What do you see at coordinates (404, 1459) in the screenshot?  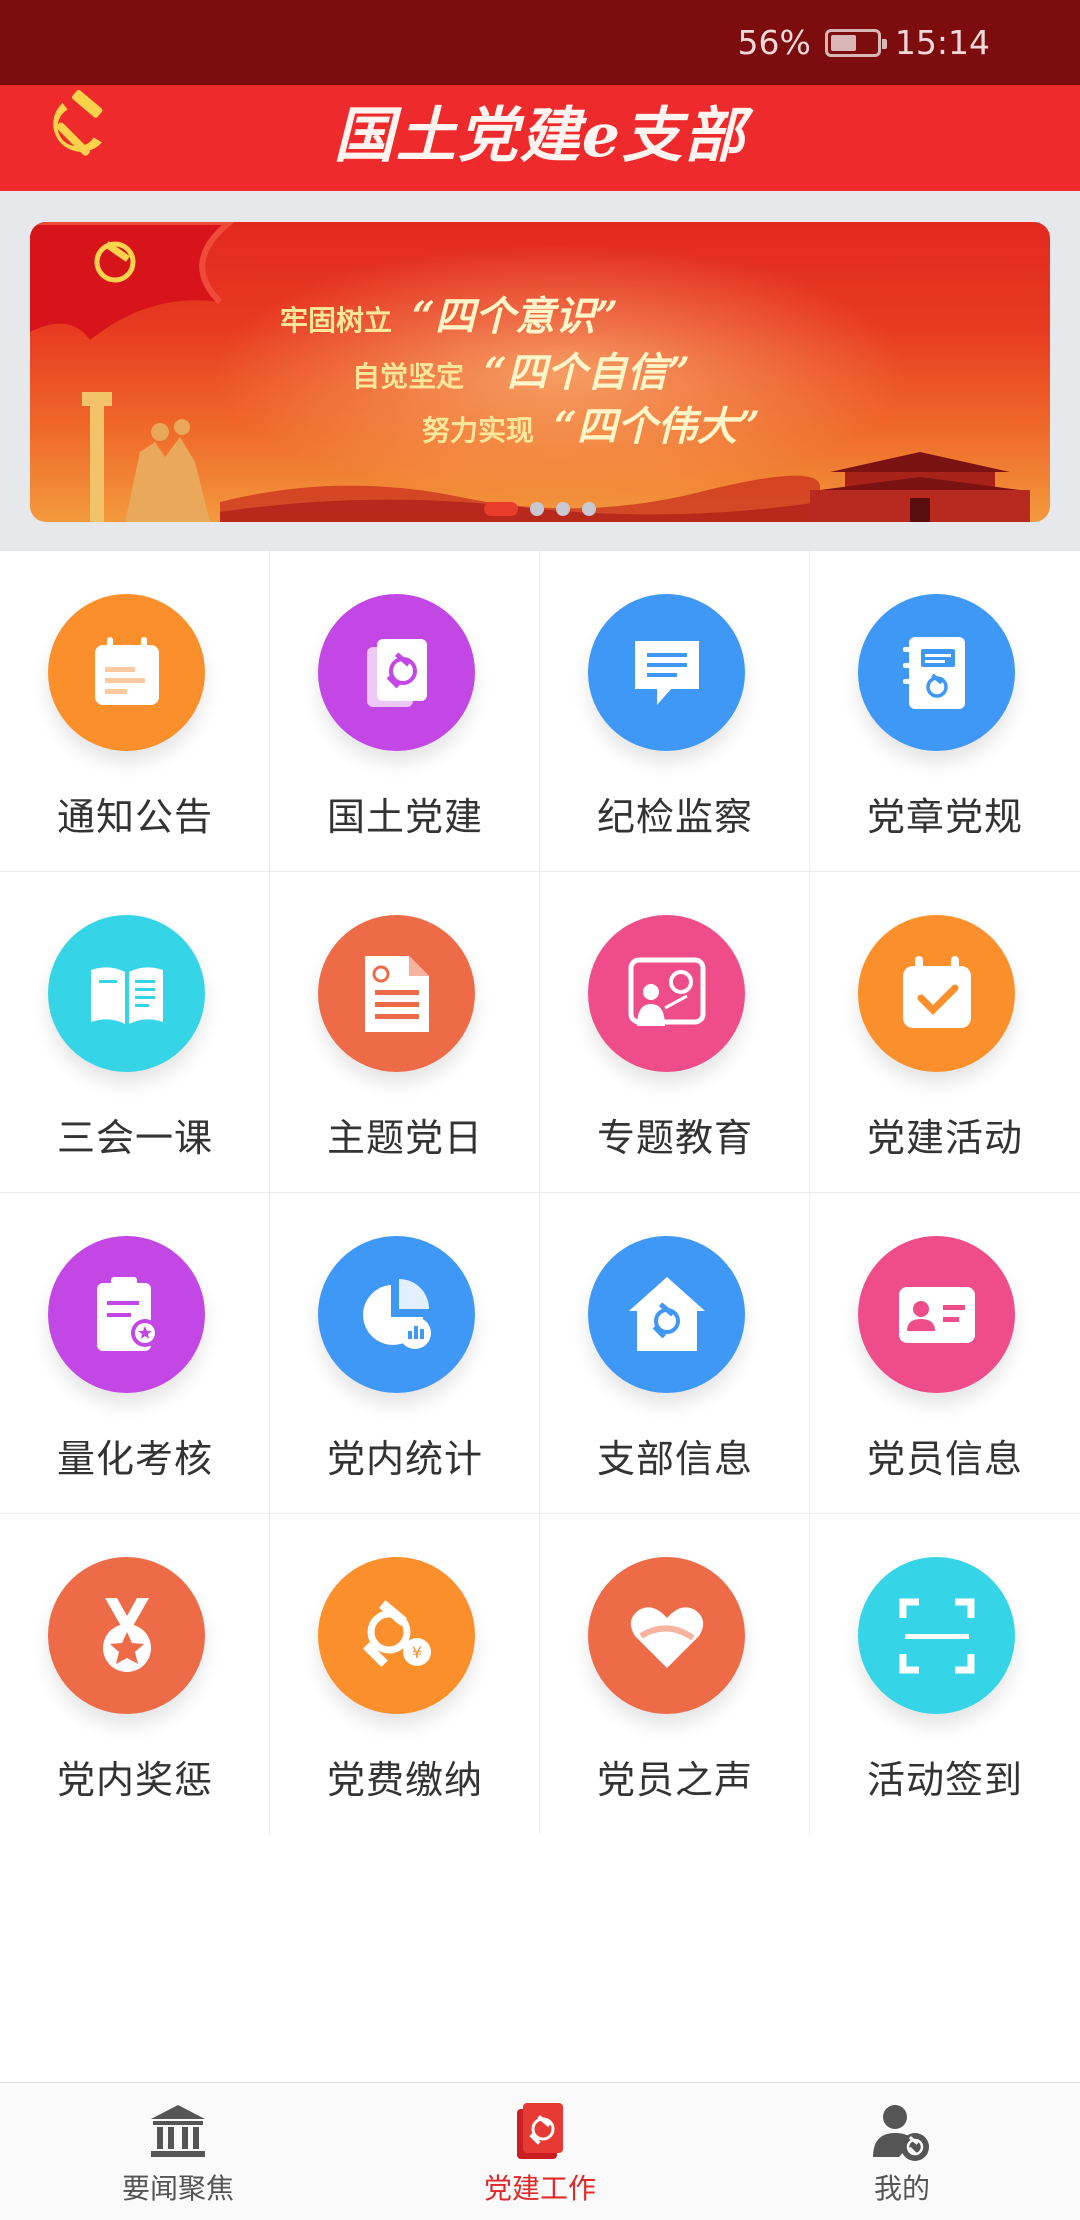 I see `grid-item-label: 党内统计` at bounding box center [404, 1459].